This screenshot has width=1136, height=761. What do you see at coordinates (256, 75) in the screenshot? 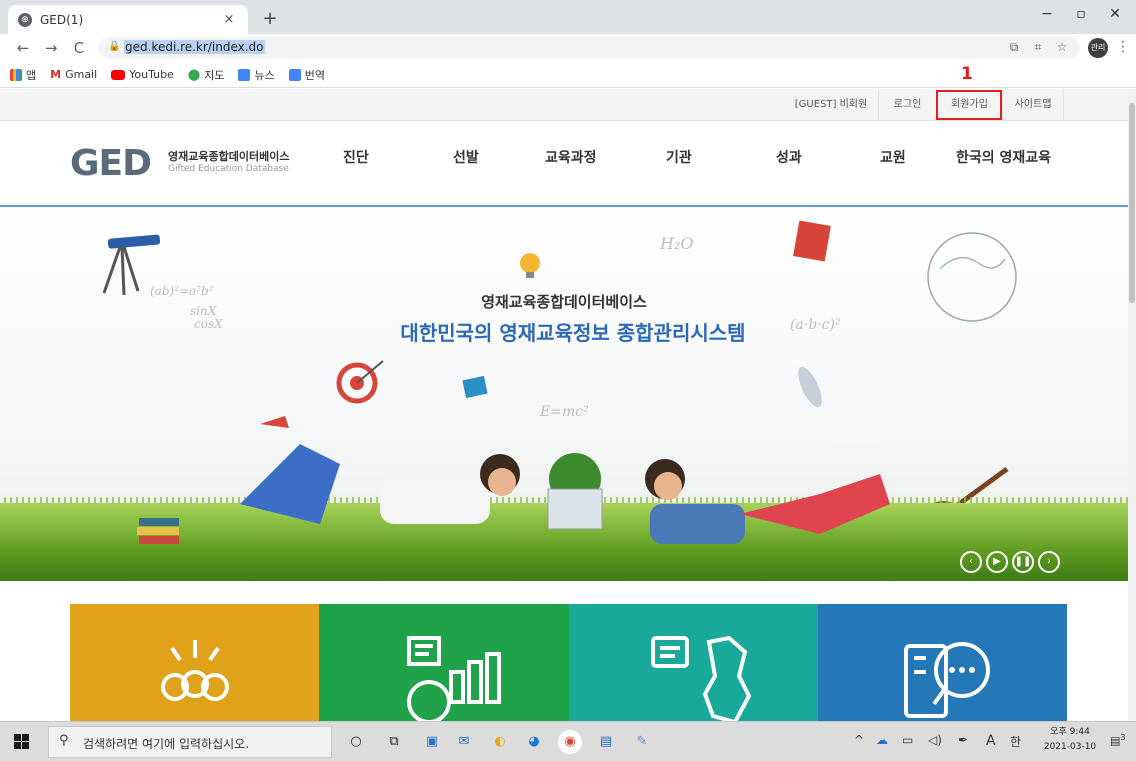
I see `bookmark-news: 뉴스` at bounding box center [256, 75].